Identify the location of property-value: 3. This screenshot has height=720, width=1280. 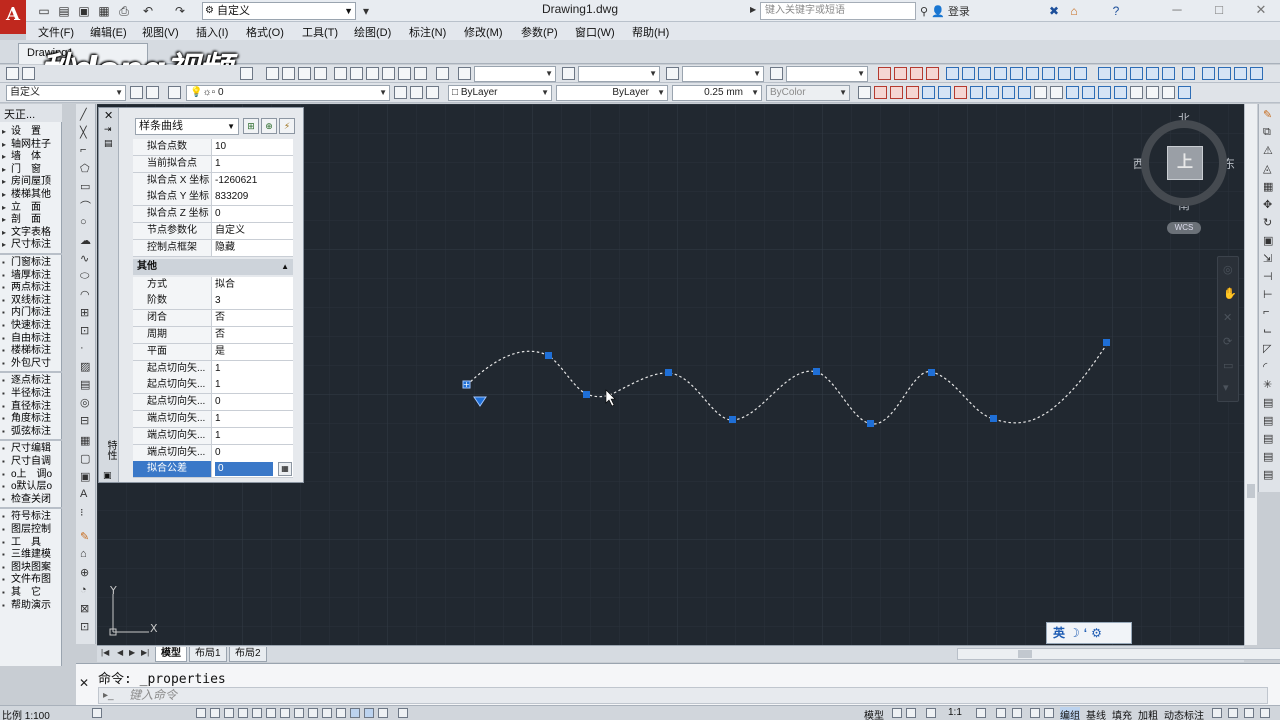
(253, 301).